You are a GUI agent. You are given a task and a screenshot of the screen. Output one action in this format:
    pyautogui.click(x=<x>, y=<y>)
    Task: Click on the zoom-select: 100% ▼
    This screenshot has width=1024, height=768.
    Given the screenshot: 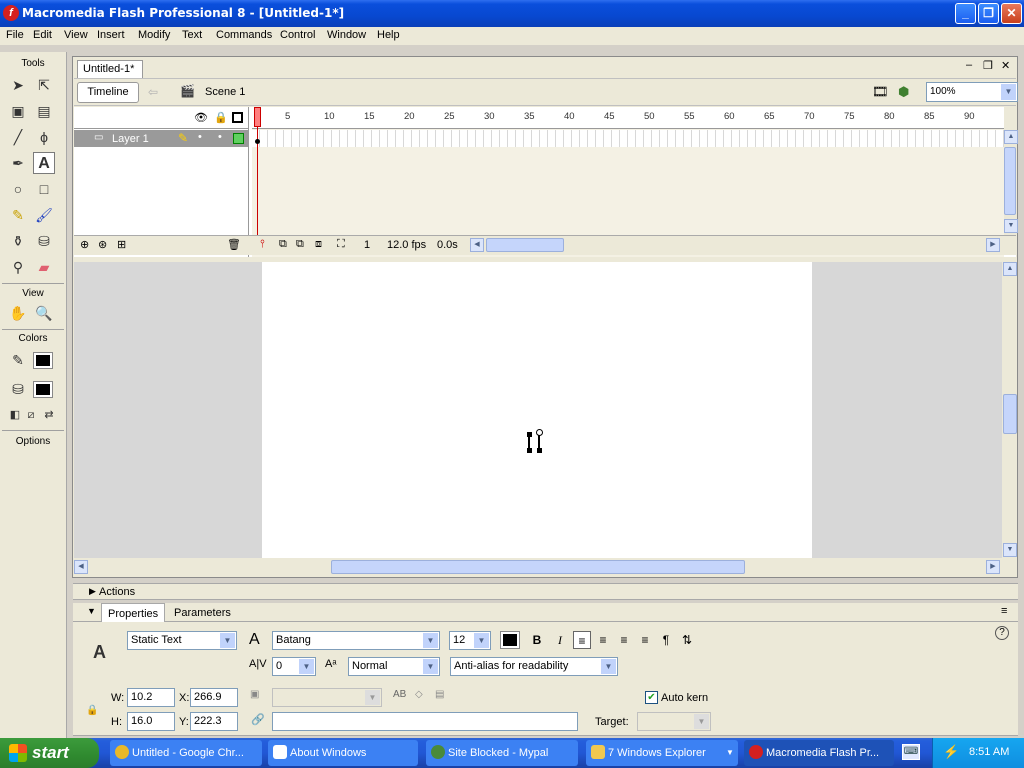 What is the action you would take?
    pyautogui.click(x=972, y=92)
    